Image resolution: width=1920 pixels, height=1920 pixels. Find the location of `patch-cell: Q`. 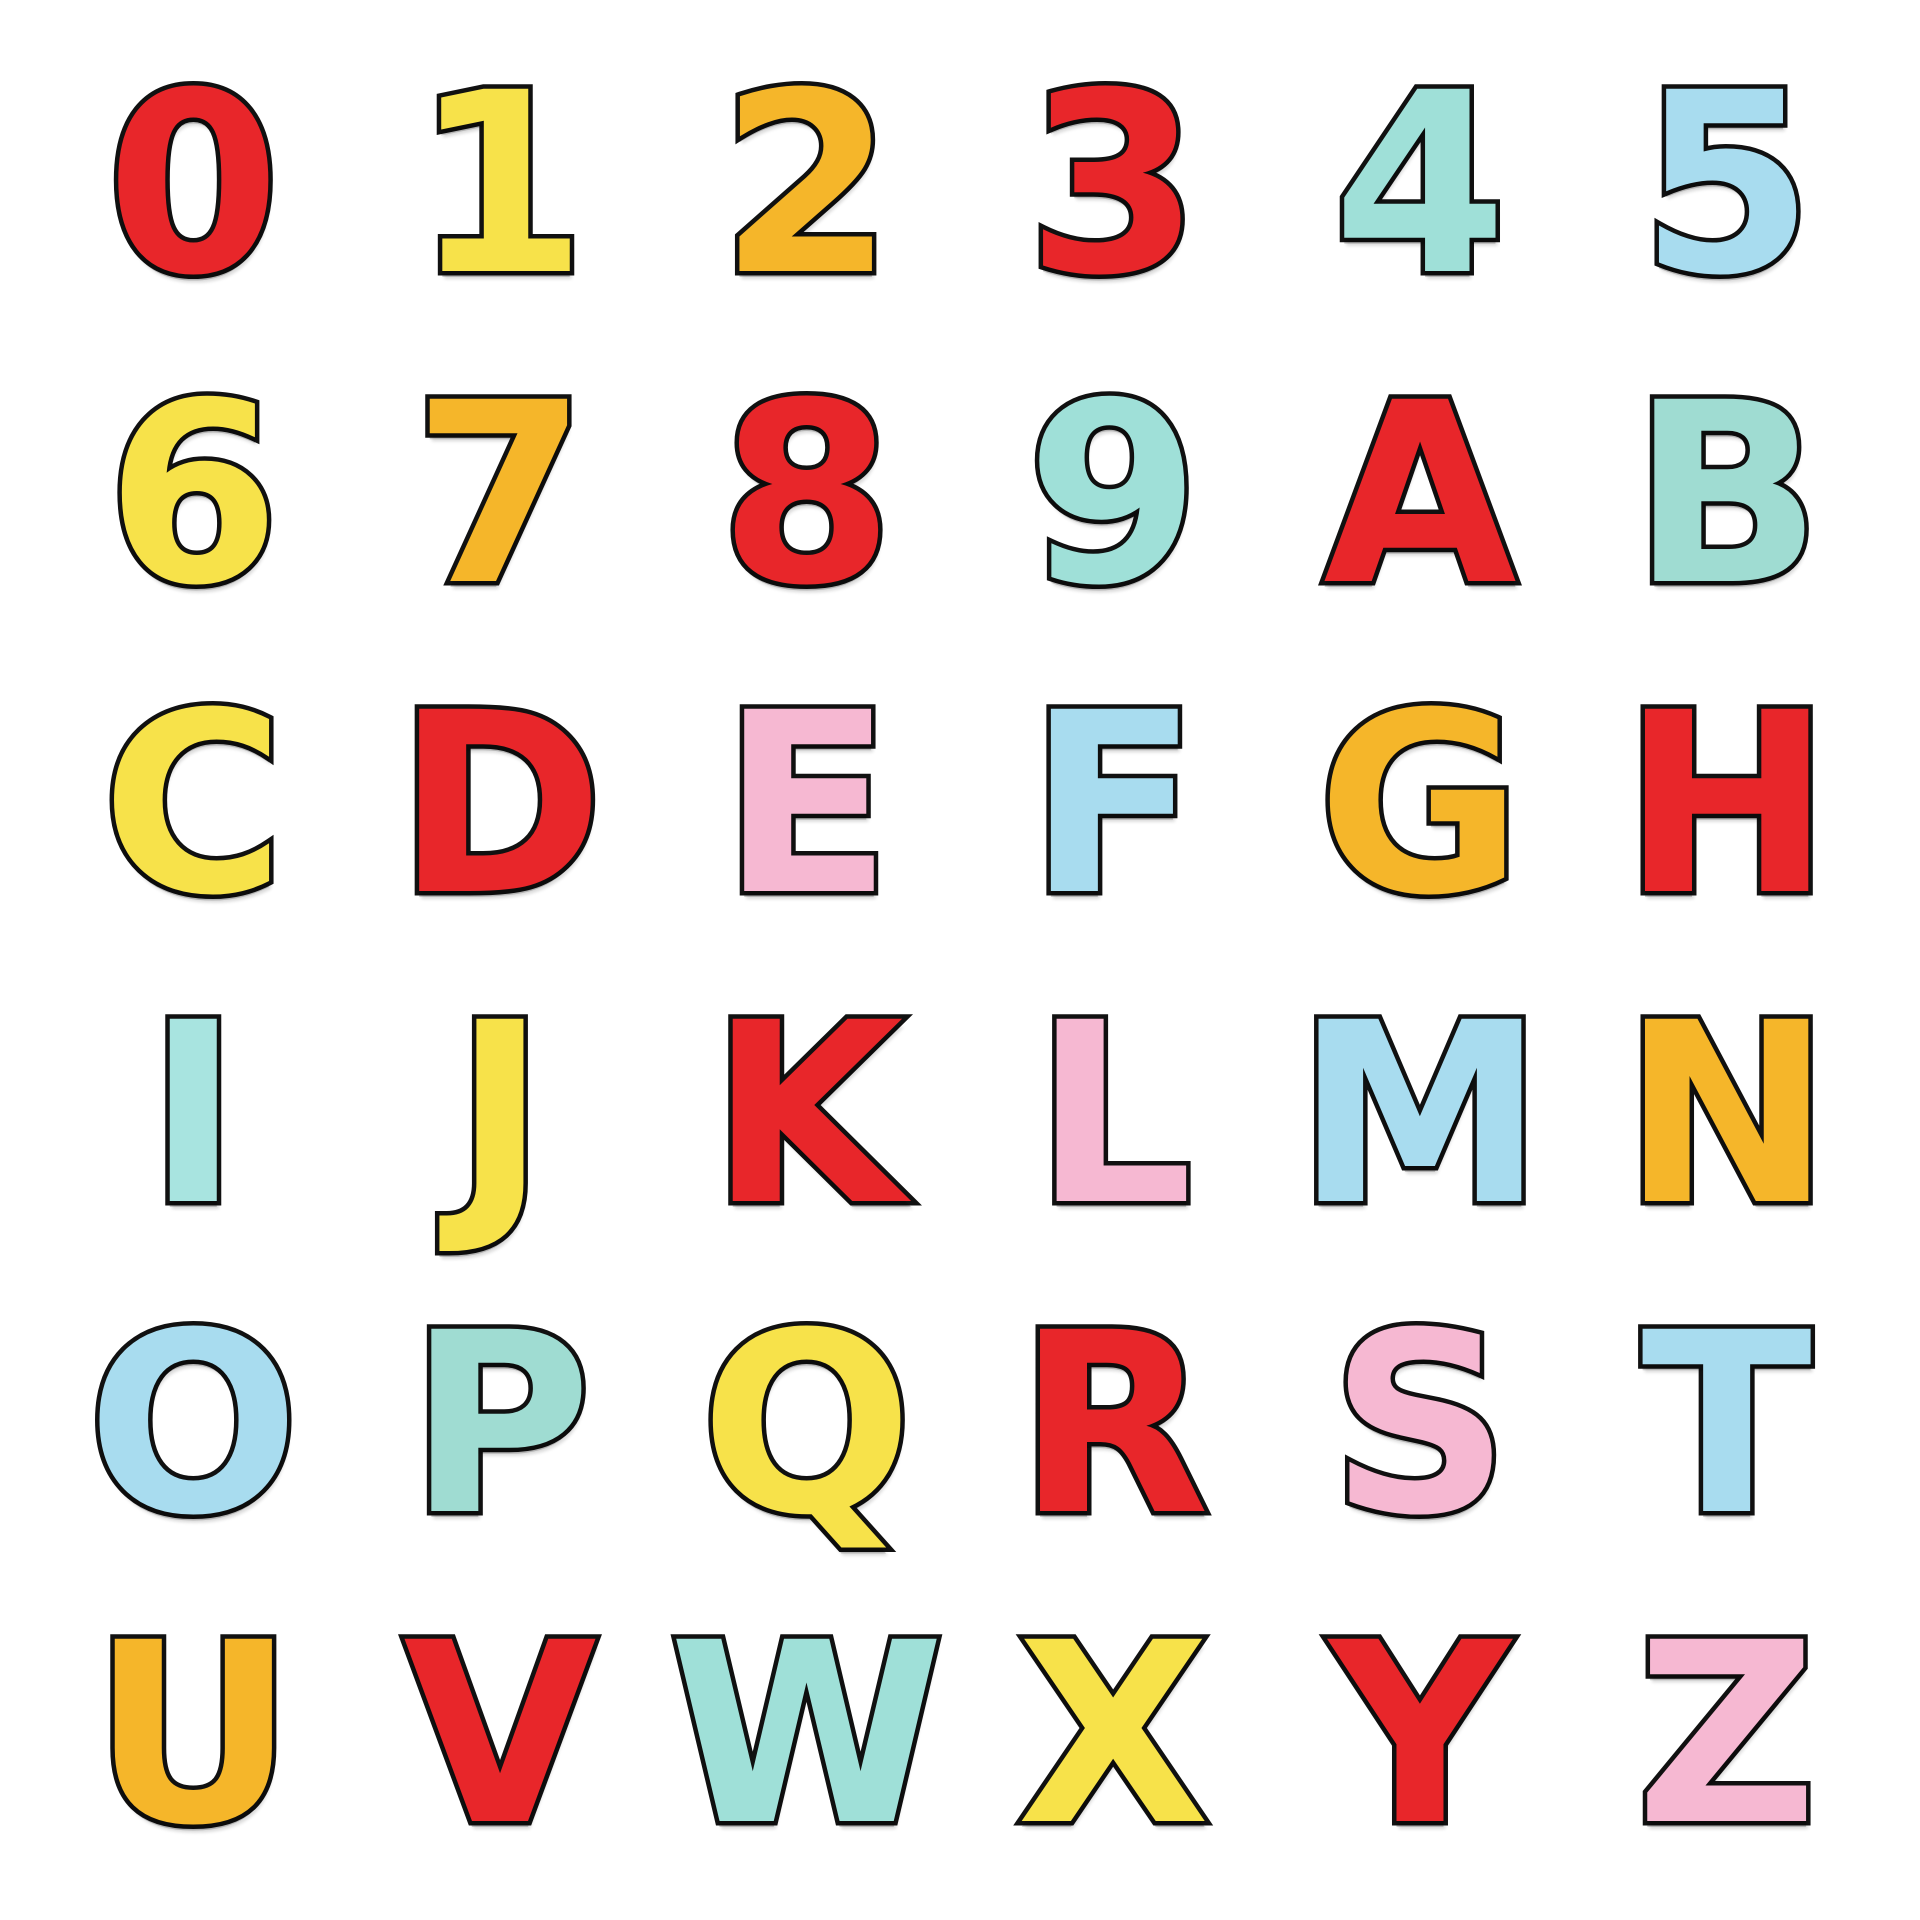

patch-cell: Q is located at coordinates (806, 1425).